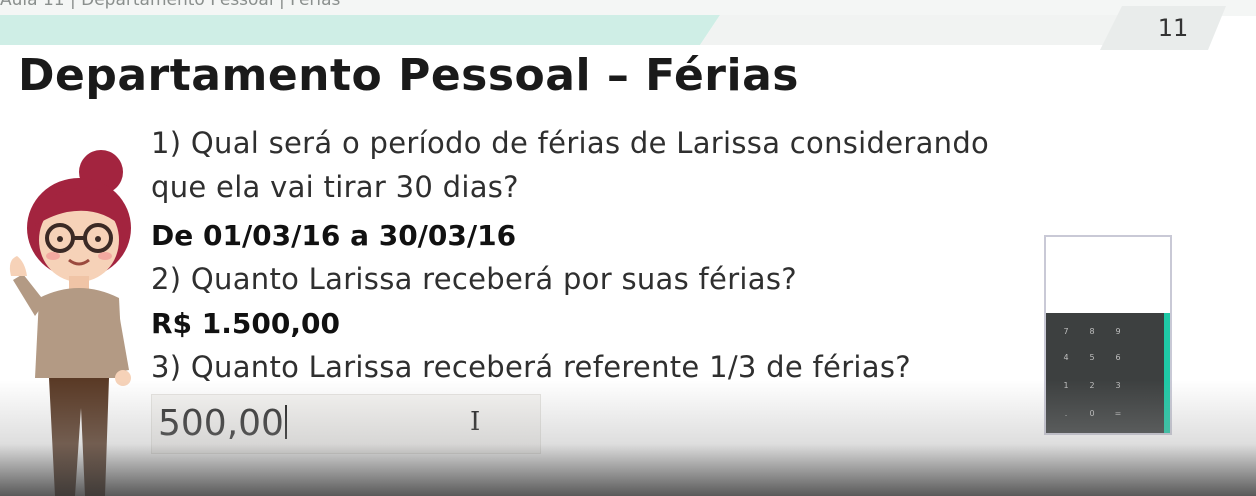  Describe the element at coordinates (1118, 413) in the screenshot. I see `calc-key-equals: =` at that location.